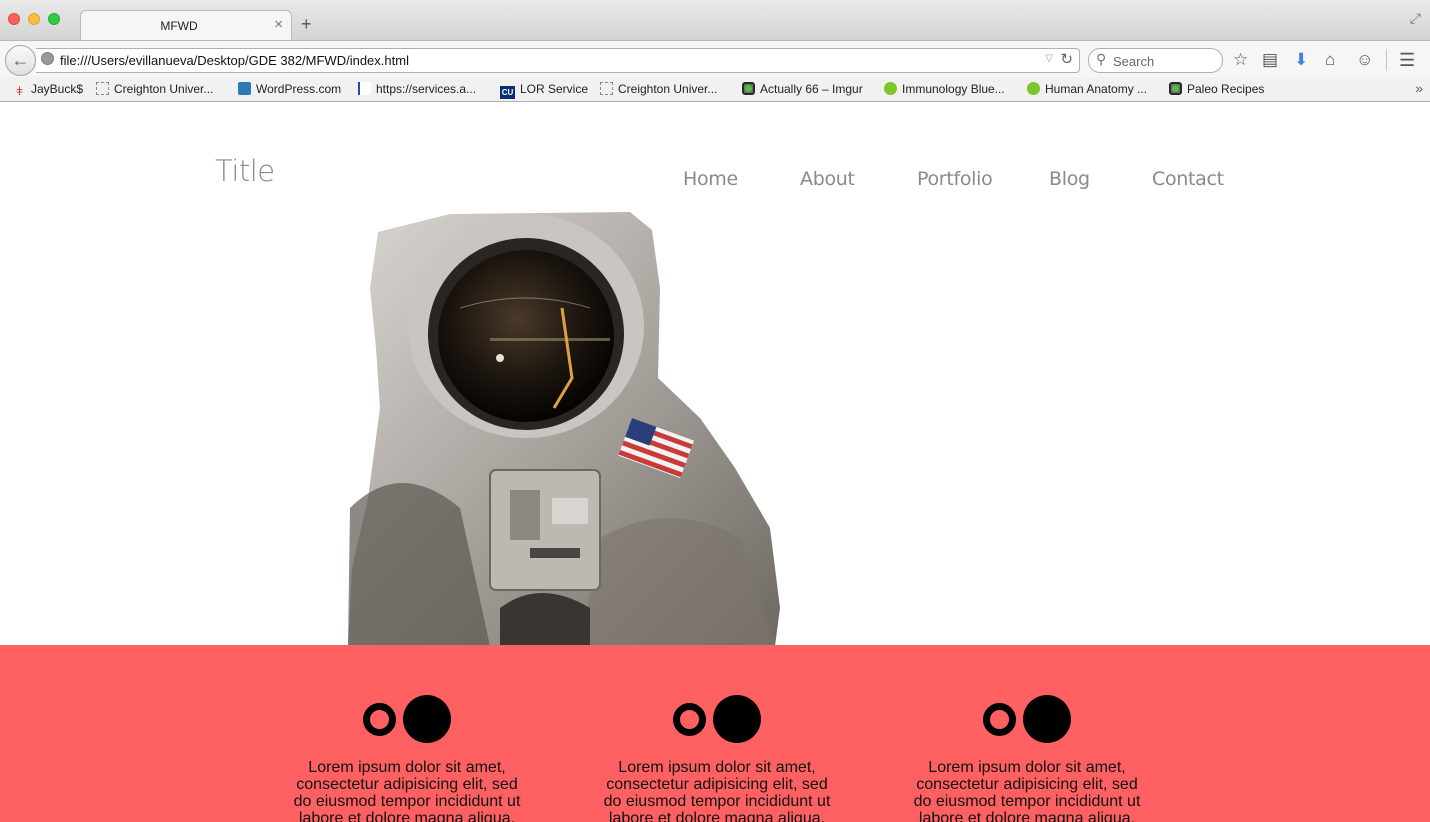 Image resolution: width=1430 pixels, height=822 pixels. I want to click on bookmark-item: WordPress.com, so click(289, 89).